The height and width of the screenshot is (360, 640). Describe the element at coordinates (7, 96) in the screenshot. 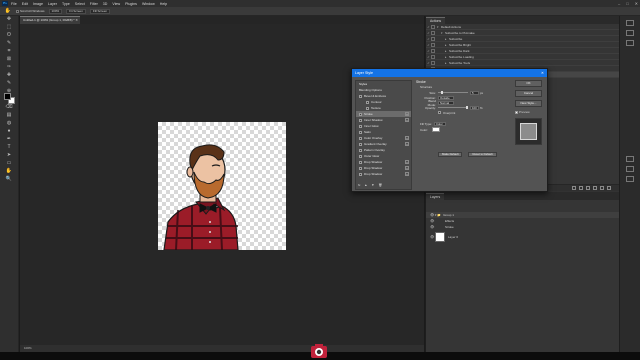

I see `foreground-color-swatch` at that location.